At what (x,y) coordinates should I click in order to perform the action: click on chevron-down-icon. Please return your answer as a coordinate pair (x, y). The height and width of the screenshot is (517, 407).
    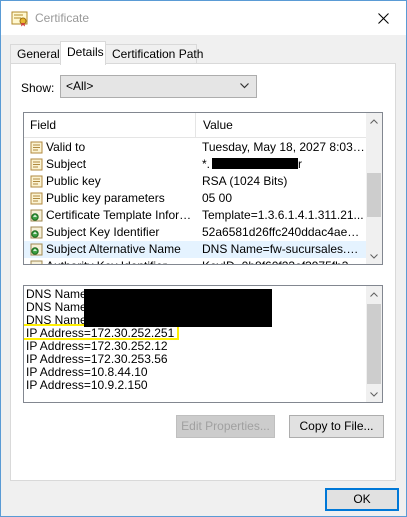
    Looking at the image, I should click on (244, 86).